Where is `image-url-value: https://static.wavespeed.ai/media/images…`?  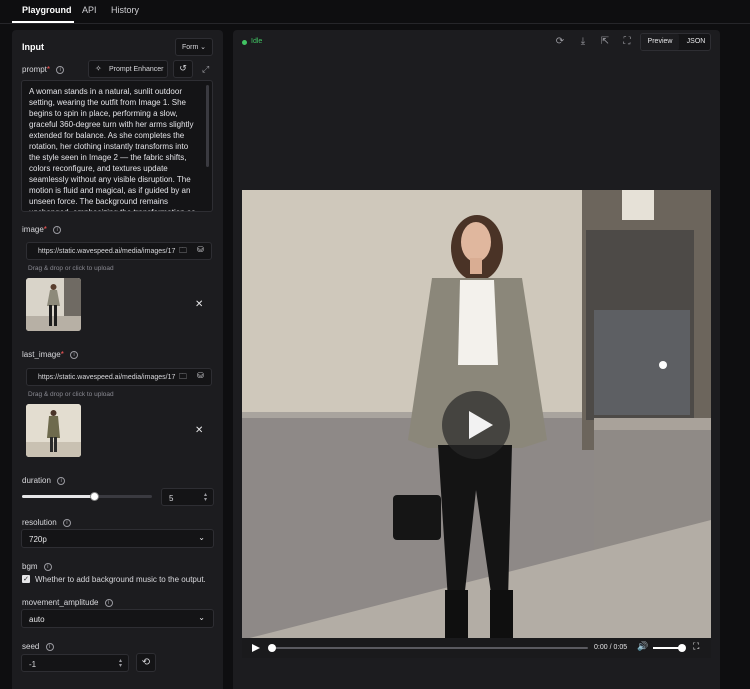
image-url-value: https://static.wavespeed.ai/media/images… is located at coordinates (107, 251).